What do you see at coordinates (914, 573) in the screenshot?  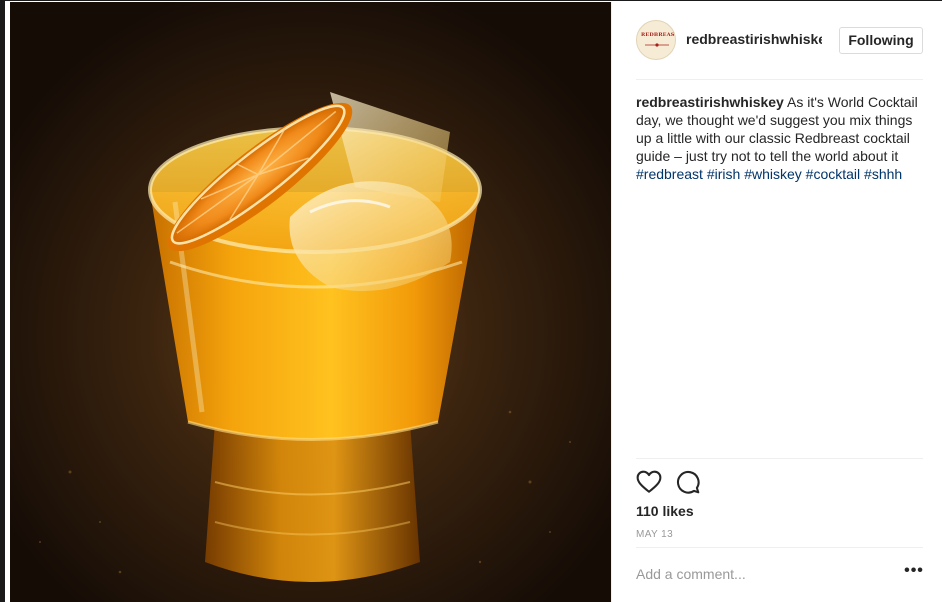 I see `more-options-icon: •••` at bounding box center [914, 573].